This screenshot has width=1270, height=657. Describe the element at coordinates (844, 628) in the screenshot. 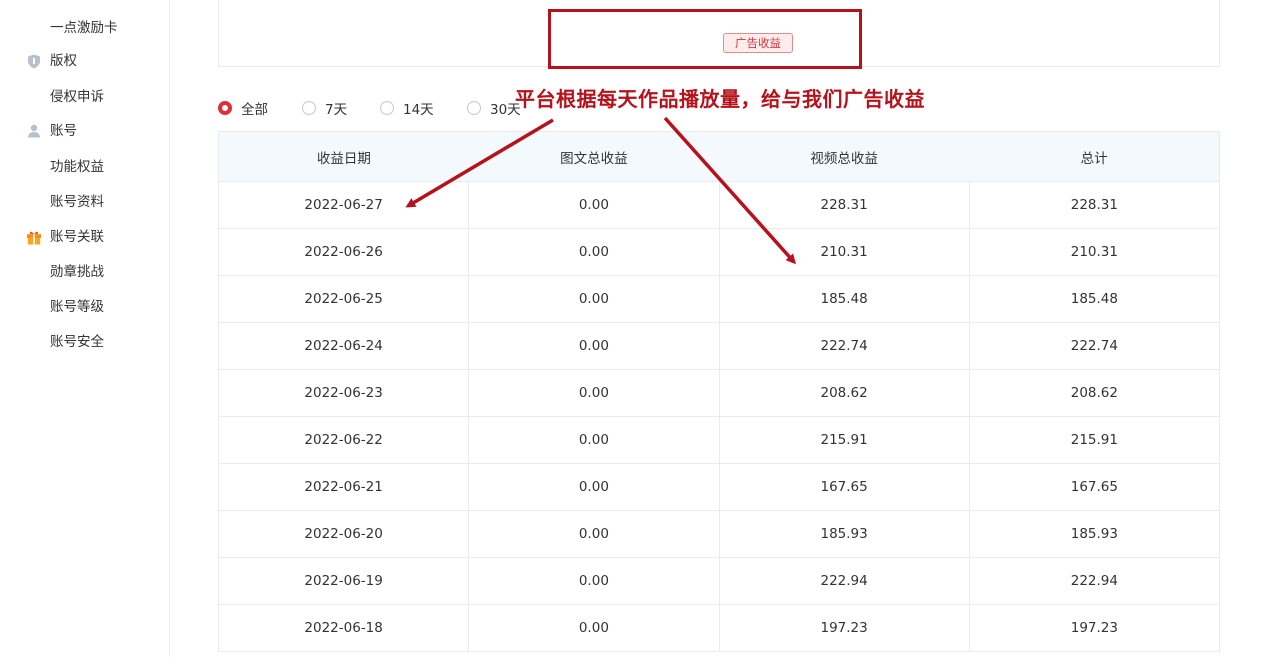

I see `cell-video-revenue: 197.23` at that location.